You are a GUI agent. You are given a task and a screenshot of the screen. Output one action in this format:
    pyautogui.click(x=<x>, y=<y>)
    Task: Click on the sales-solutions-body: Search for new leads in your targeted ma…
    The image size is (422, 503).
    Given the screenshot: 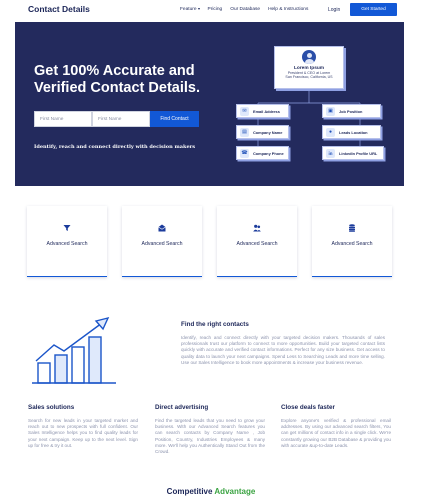 What is the action you would take?
    pyautogui.click(x=83, y=433)
    